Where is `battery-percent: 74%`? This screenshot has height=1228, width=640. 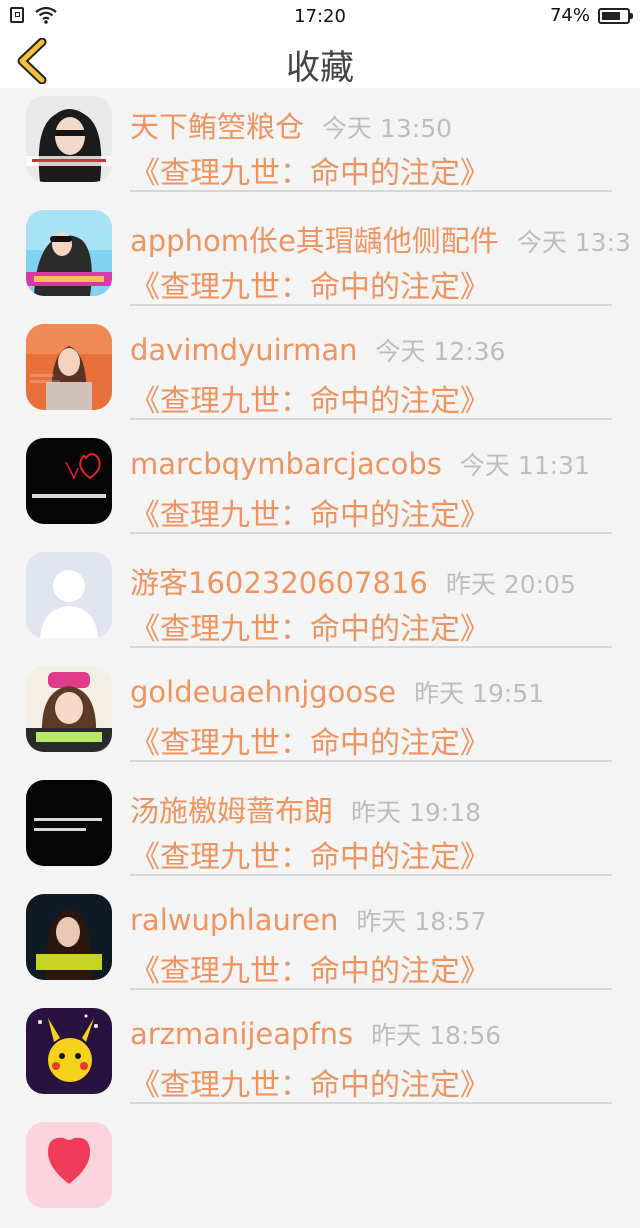 battery-percent: 74% is located at coordinates (569, 15).